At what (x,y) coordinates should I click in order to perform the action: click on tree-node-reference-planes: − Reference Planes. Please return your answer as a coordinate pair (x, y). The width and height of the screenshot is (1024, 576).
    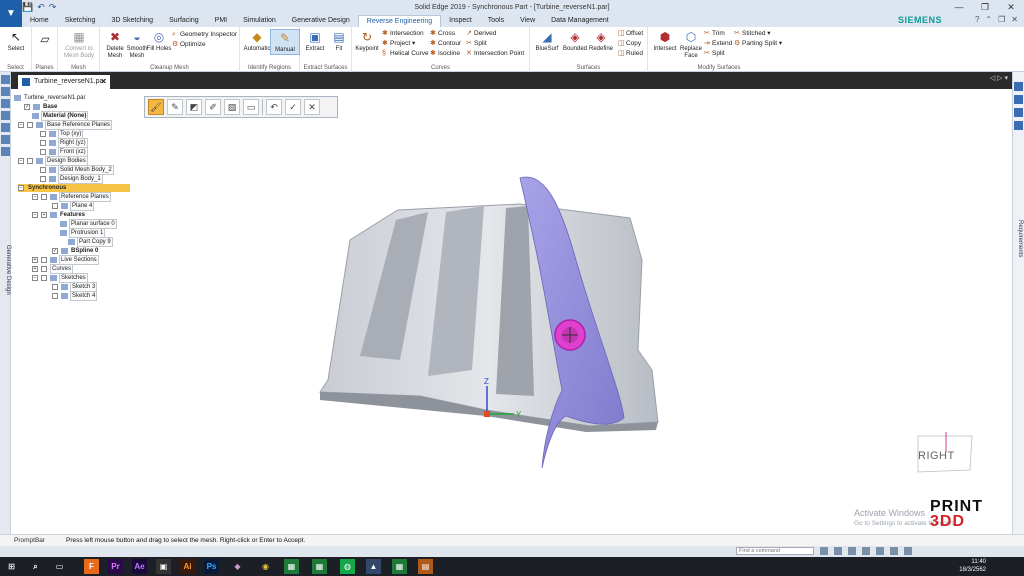
    Looking at the image, I should click on (71, 197).